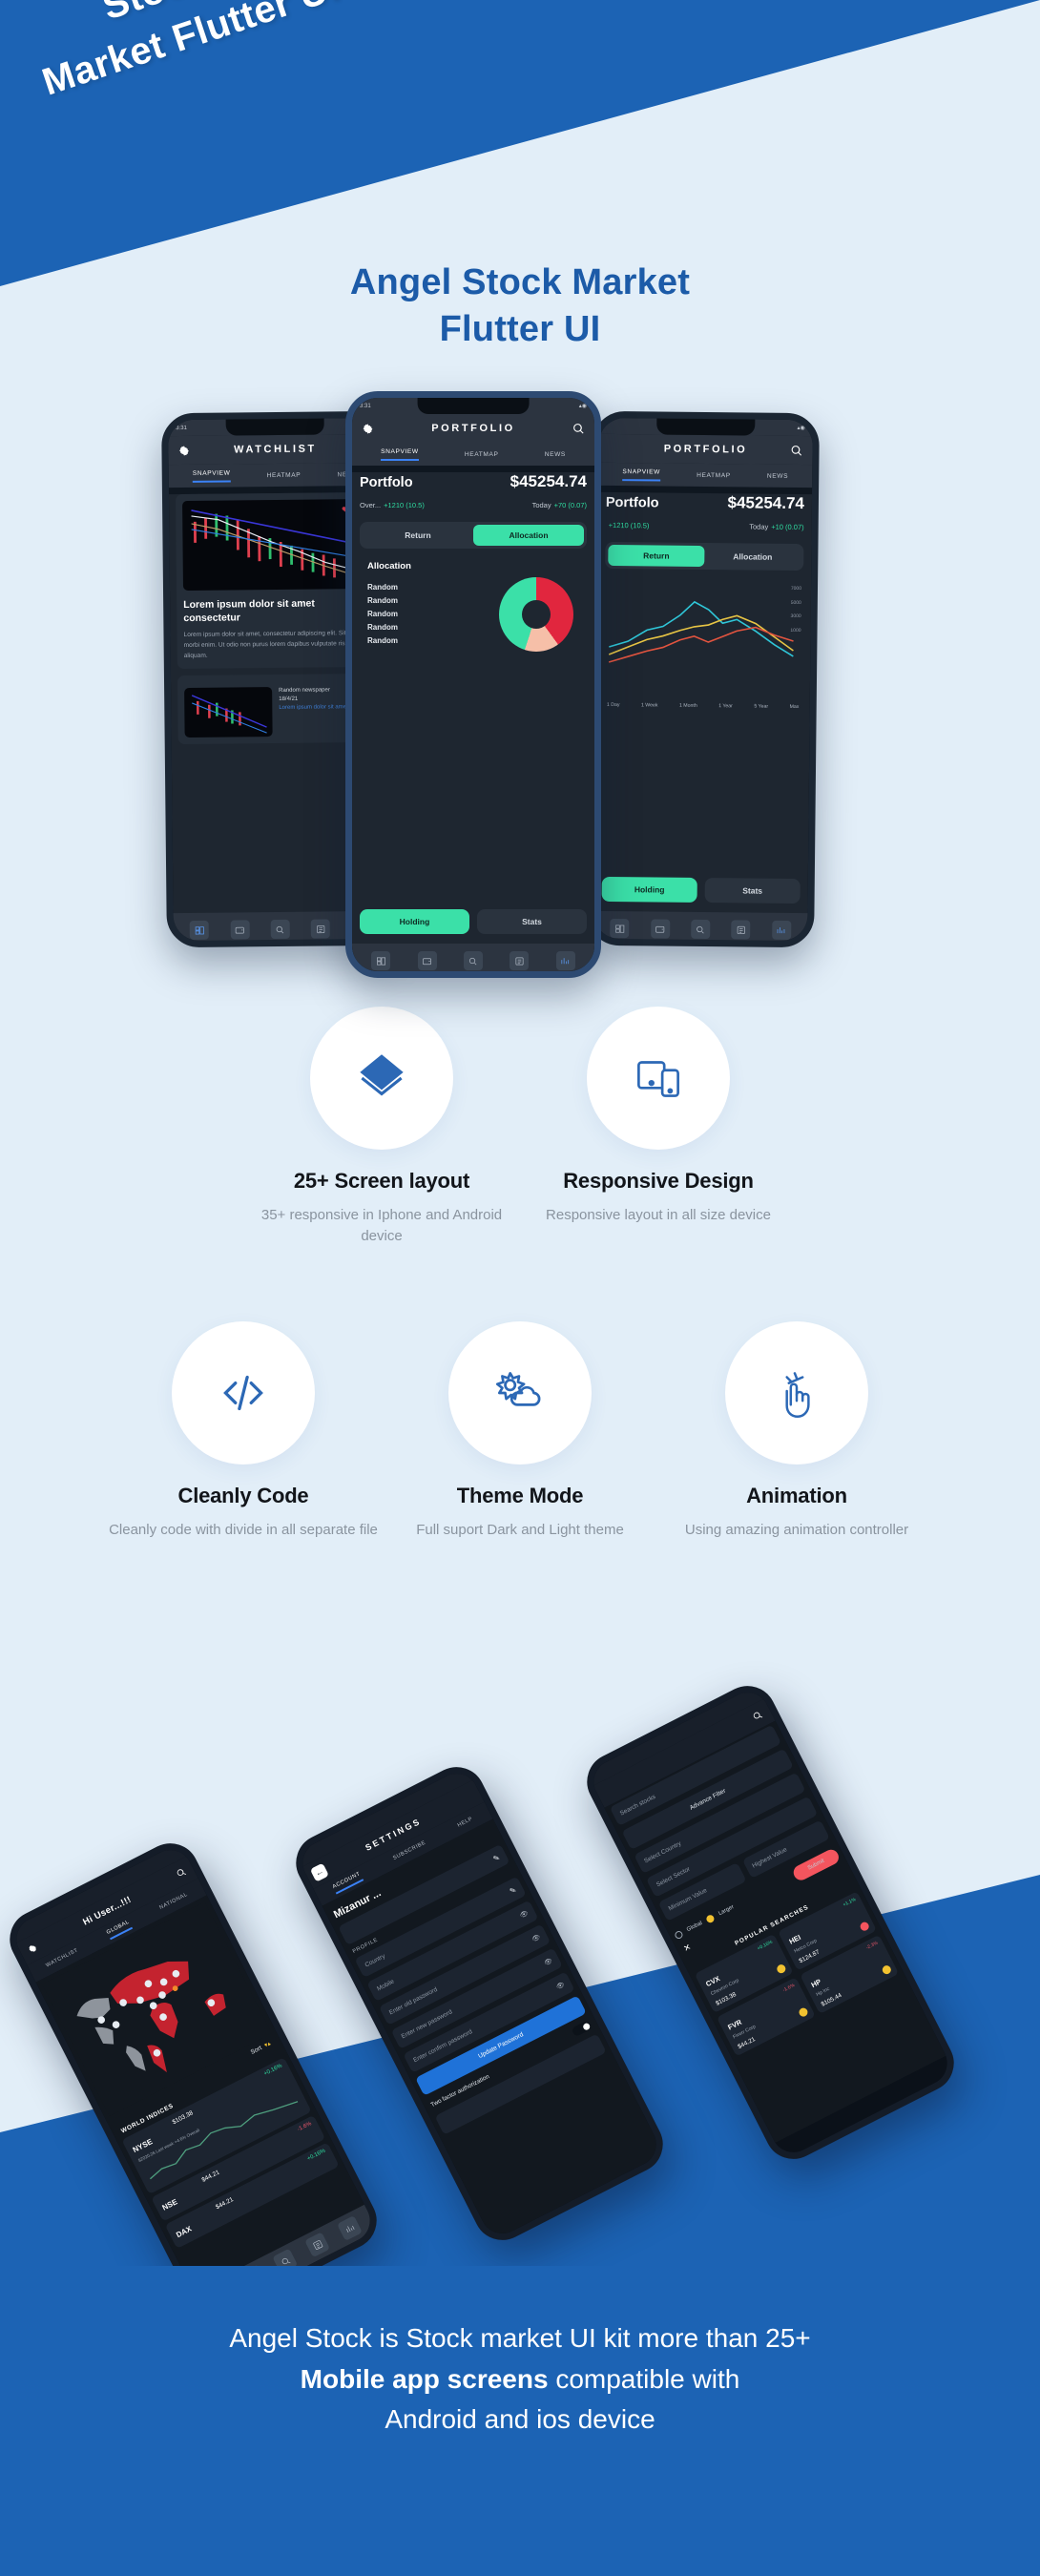 The width and height of the screenshot is (1040, 2576). What do you see at coordinates (272, 2070) in the screenshot?
I see `index-change: +0.16%` at bounding box center [272, 2070].